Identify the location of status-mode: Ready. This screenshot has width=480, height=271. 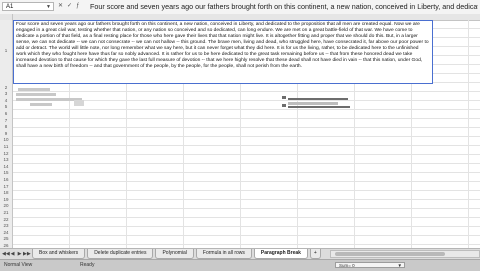
(87, 265).